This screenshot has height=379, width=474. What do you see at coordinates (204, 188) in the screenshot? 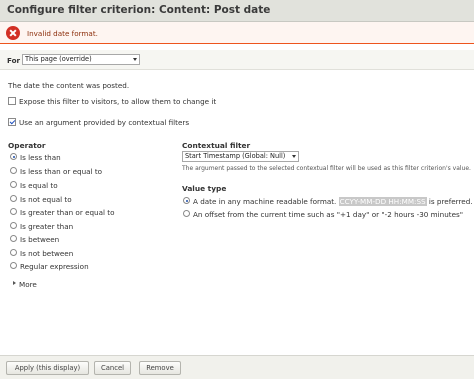
I see `value-type-heading: Value type` at bounding box center [204, 188].